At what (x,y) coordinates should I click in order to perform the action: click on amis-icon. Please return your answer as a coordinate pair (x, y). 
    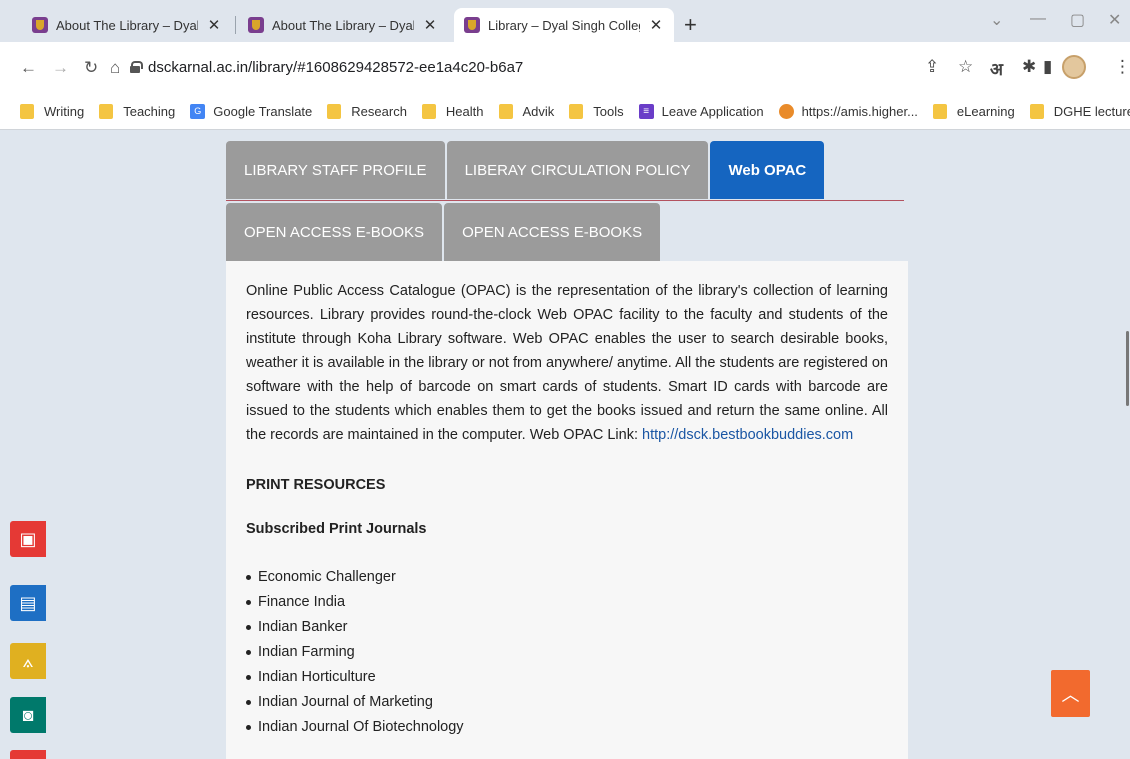
    Looking at the image, I should click on (786, 111).